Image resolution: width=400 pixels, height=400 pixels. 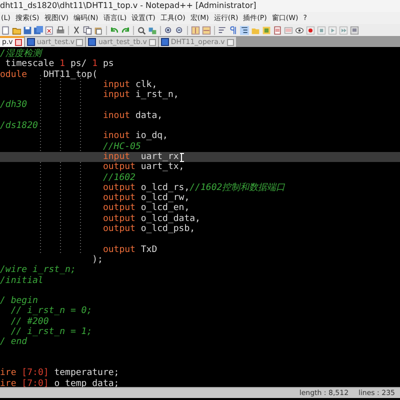 I want to click on print-icon, so click(x=60, y=30).